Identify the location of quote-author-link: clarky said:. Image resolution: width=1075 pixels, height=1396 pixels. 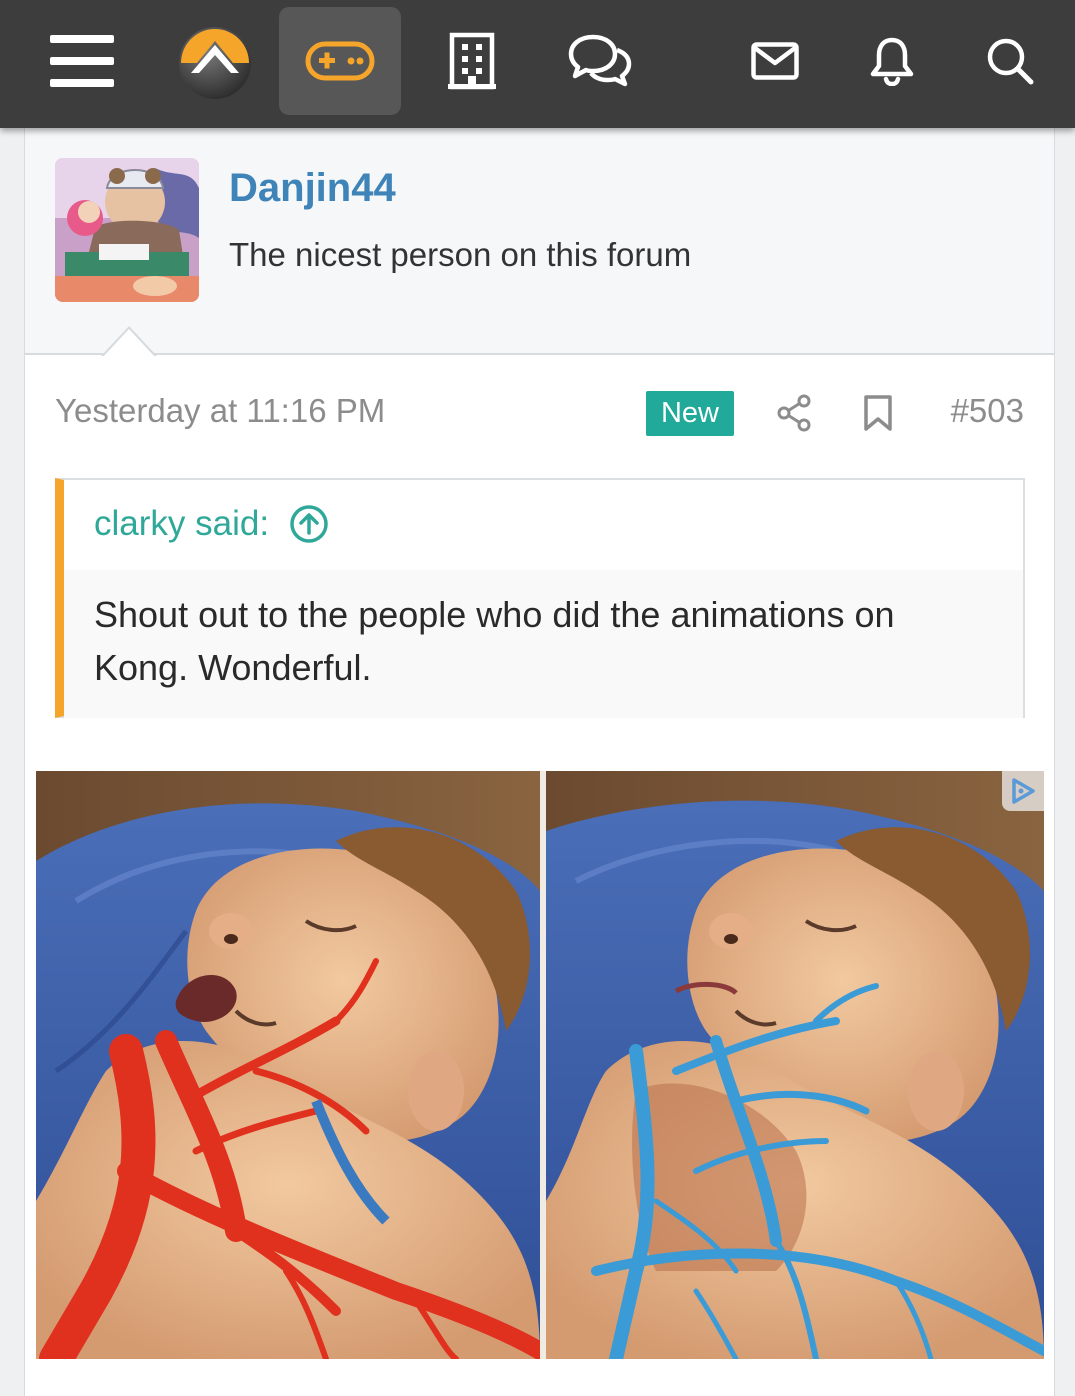
(211, 524).